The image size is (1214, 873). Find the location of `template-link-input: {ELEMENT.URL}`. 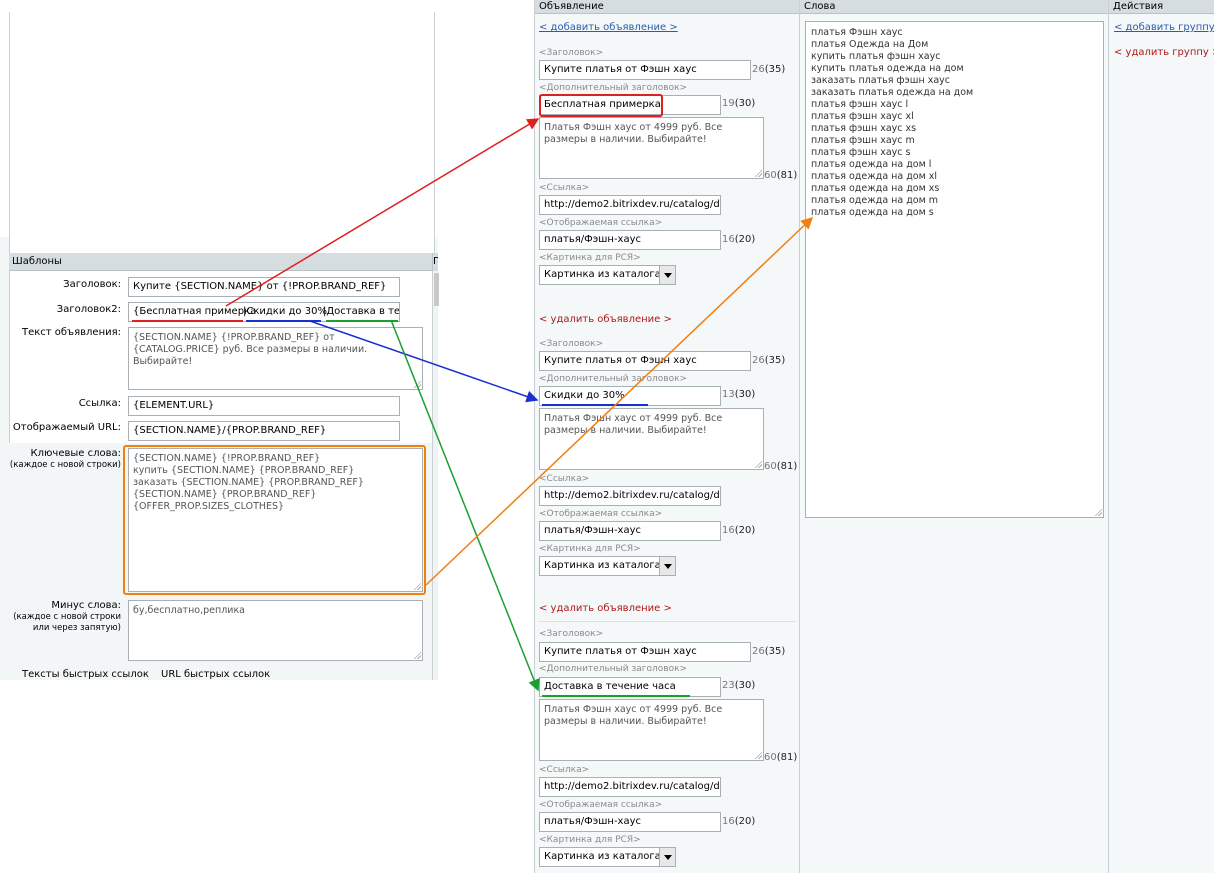

template-link-input: {ELEMENT.URL} is located at coordinates (264, 406).